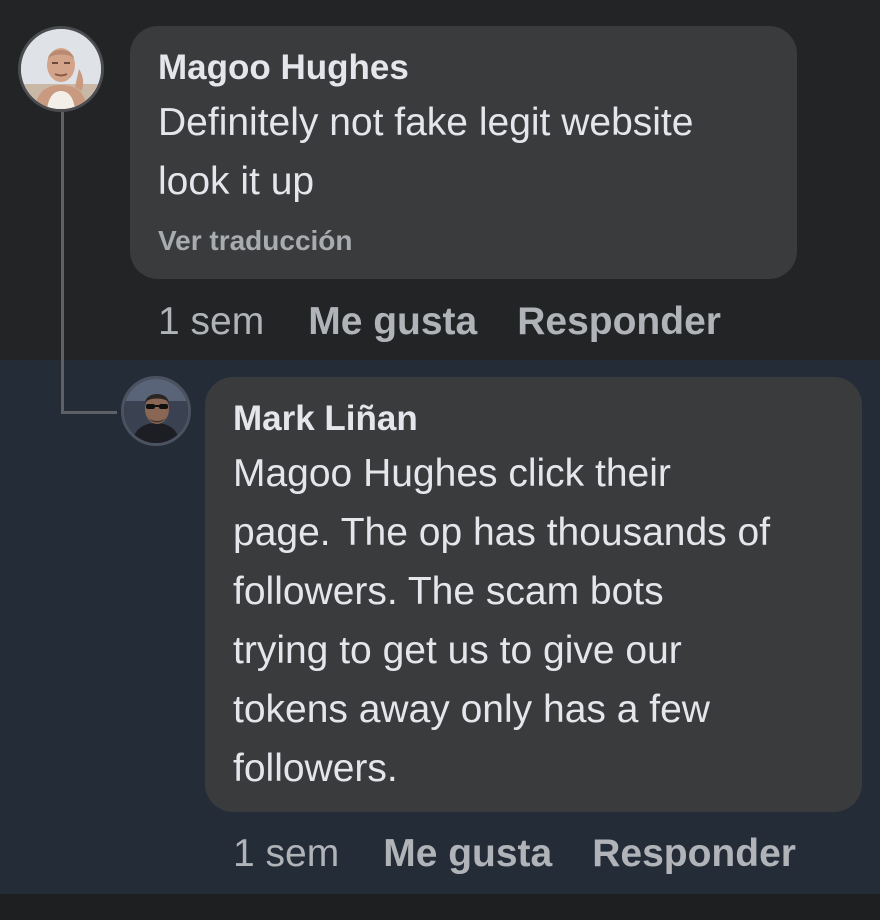 Image resolution: width=880 pixels, height=920 pixels. Describe the element at coordinates (255, 241) in the screenshot. I see `see-translation-link: Ver traducción` at that location.